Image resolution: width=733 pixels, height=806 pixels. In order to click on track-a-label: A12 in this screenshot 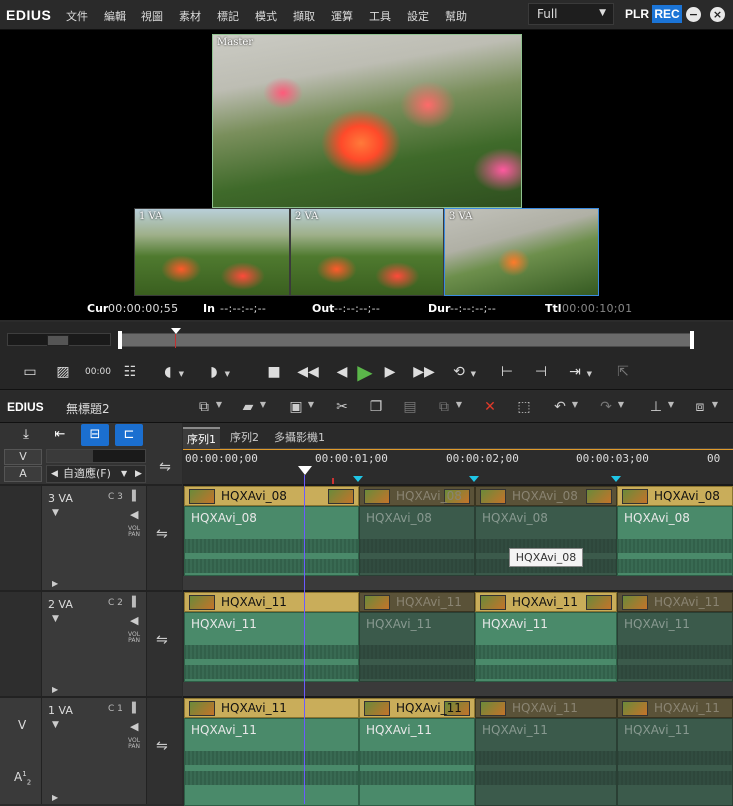, I will do `click(22, 778)`.